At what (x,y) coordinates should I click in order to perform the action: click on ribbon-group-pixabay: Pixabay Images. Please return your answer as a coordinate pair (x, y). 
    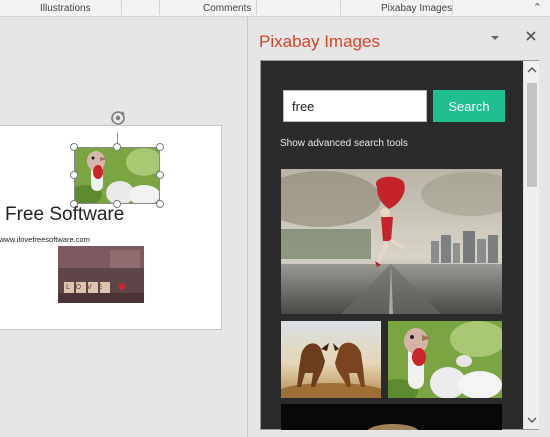
    Looking at the image, I should click on (417, 8).